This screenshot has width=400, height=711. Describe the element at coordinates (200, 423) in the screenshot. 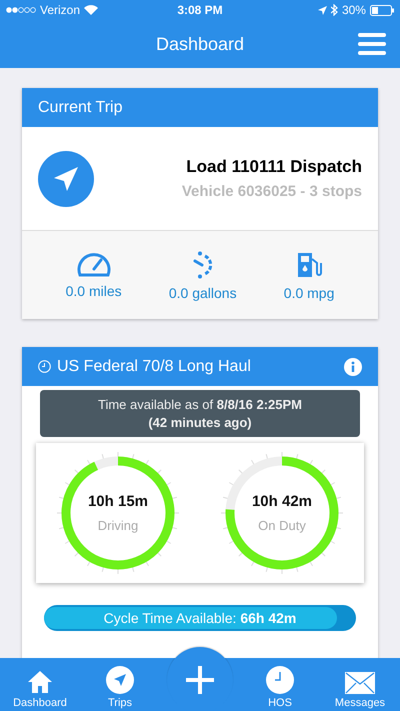

I see `time-ago: (42 minutes ago)` at that location.